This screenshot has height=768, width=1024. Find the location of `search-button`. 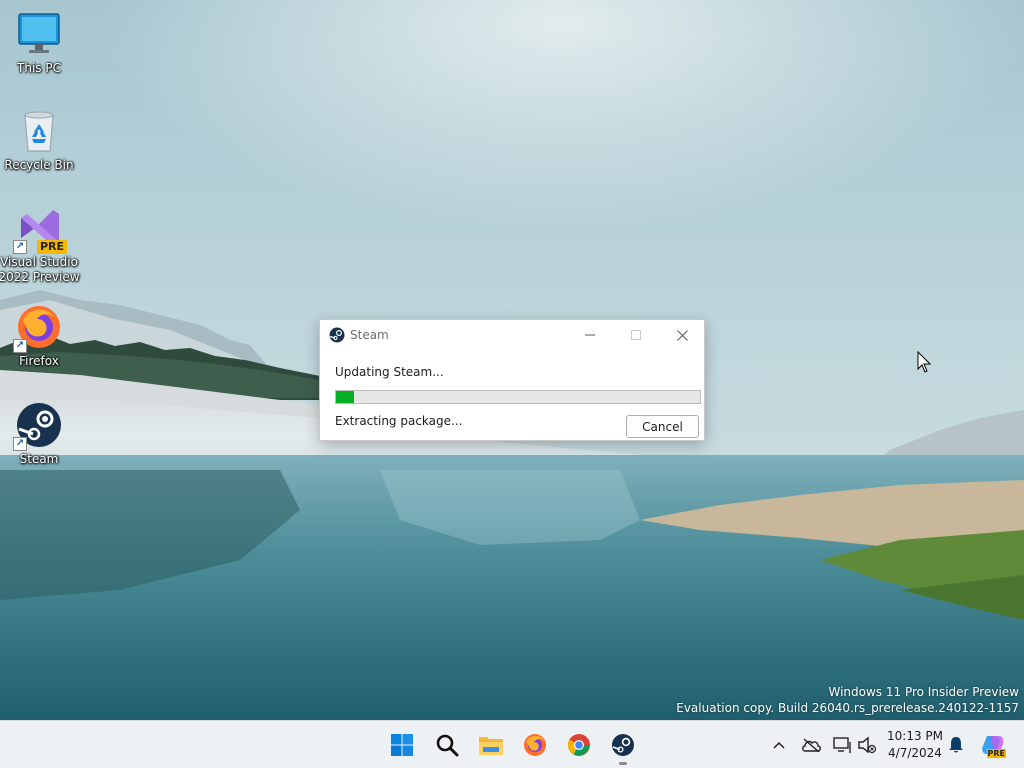

search-button is located at coordinates (447, 745).